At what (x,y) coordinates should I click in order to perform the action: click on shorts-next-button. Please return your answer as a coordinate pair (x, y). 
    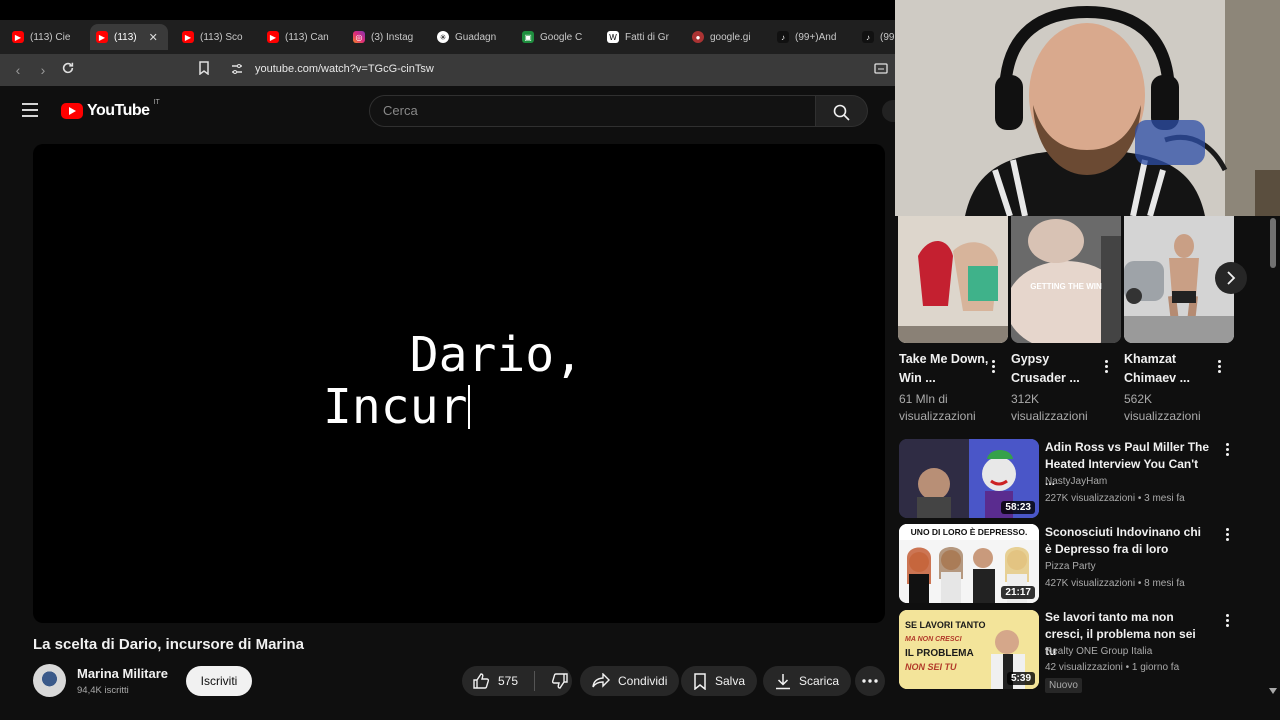
    Looking at the image, I should click on (1231, 278).